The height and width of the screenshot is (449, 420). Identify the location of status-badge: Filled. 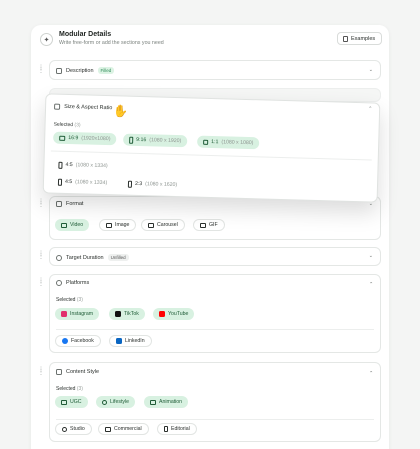
(106, 70).